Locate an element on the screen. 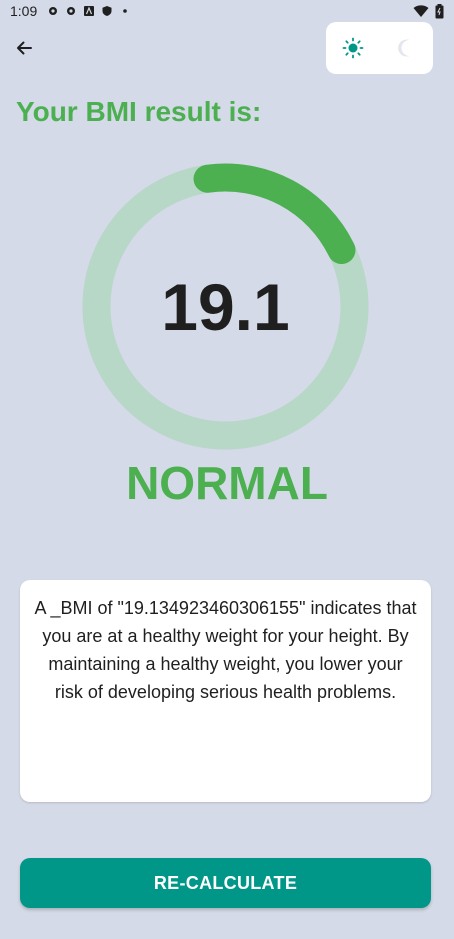  status-left: 1:09 is located at coordinates (65, 11).